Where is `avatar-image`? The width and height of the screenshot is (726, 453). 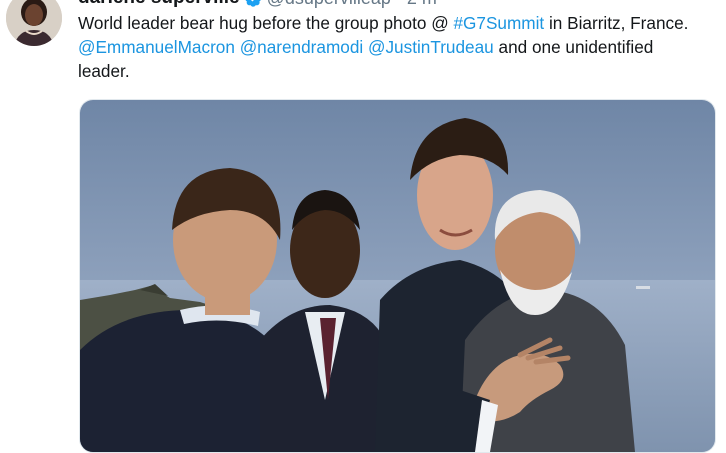 avatar-image is located at coordinates (34, 23).